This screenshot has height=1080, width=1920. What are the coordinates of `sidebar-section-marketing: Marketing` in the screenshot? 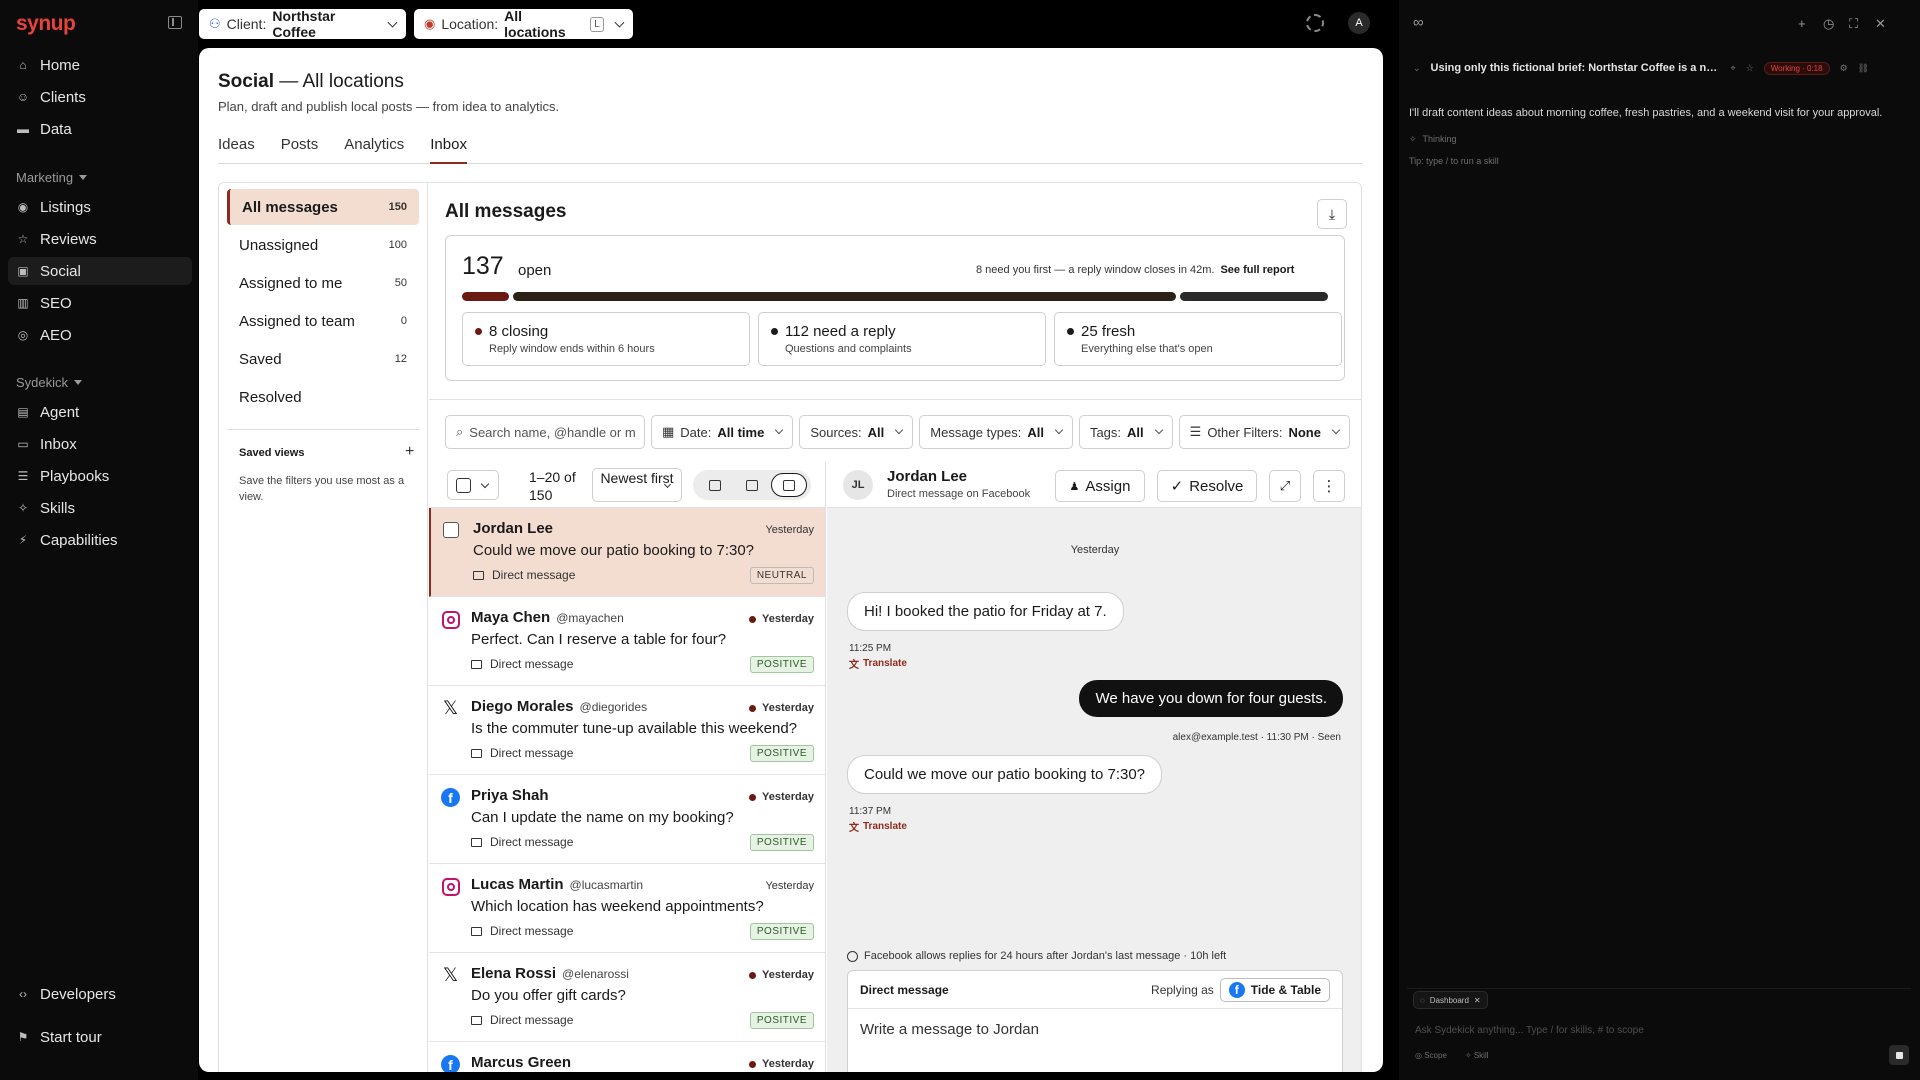 It's located at (52, 177).